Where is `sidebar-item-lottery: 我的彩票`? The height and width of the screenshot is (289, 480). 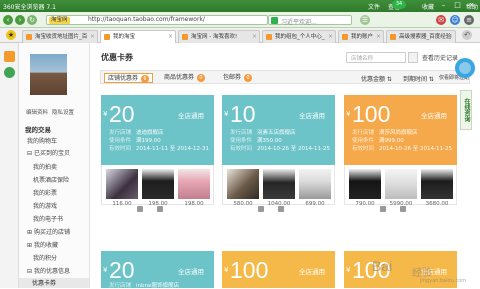 sidebar-item-lottery: 我的彩票 is located at coordinates (45, 192).